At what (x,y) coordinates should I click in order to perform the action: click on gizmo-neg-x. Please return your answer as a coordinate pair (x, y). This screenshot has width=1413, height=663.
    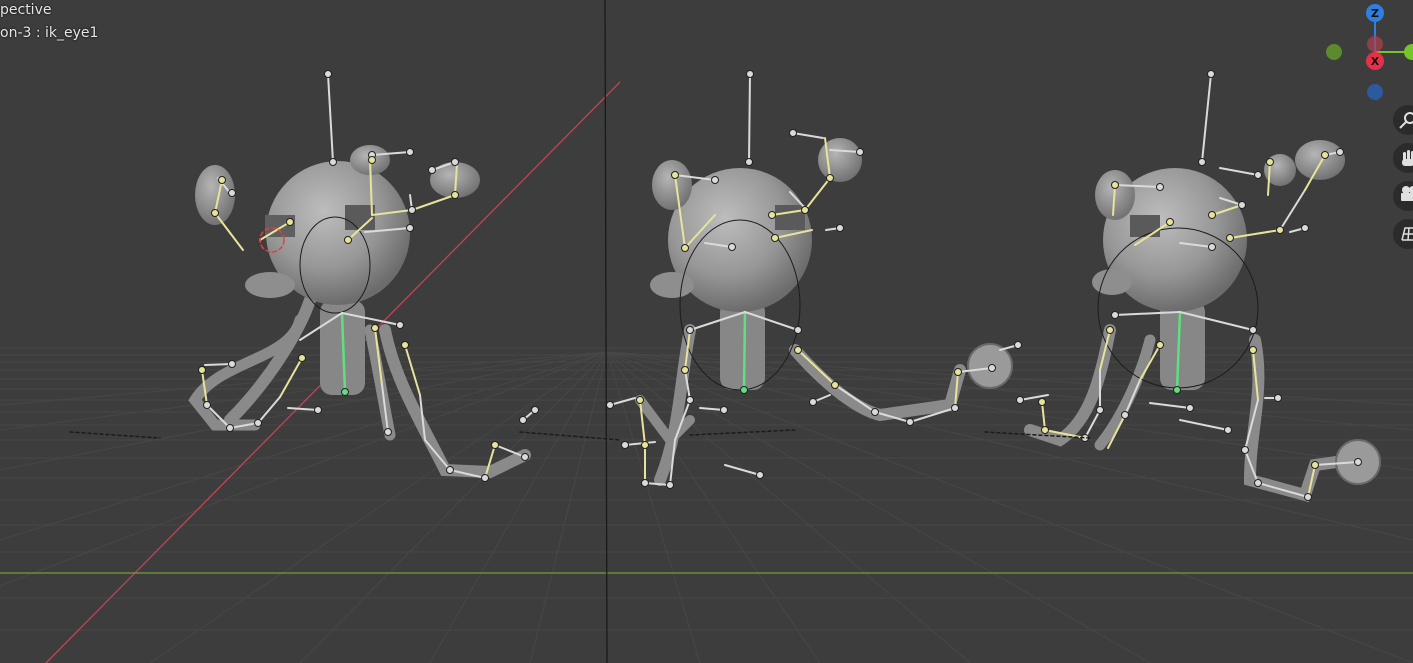
    Looking at the image, I should click on (1375, 44).